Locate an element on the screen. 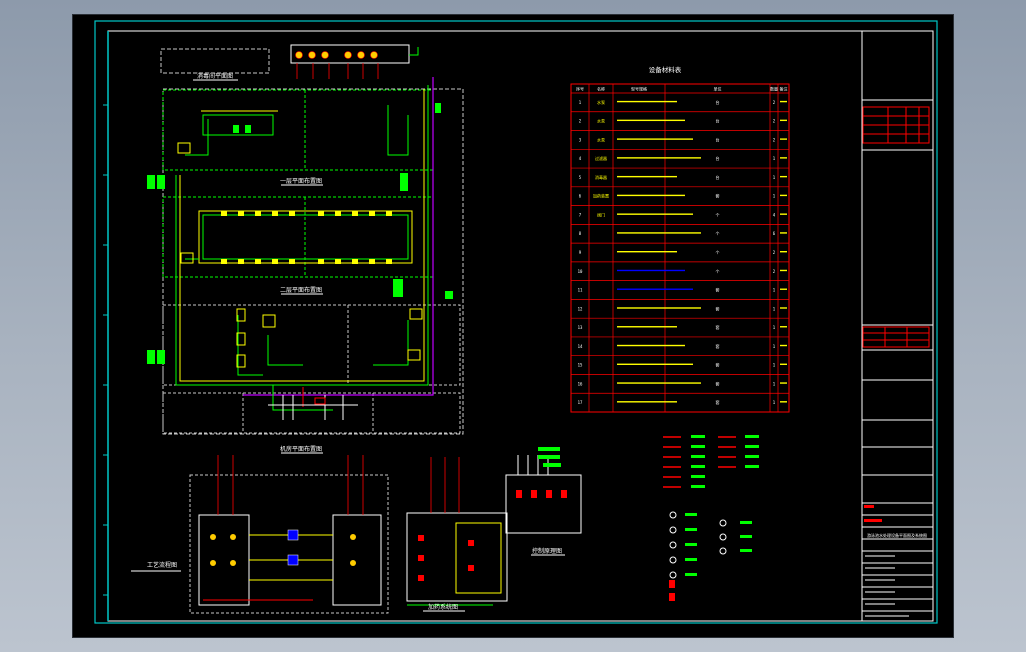  table-cell: 个 is located at coordinates (718, 252).